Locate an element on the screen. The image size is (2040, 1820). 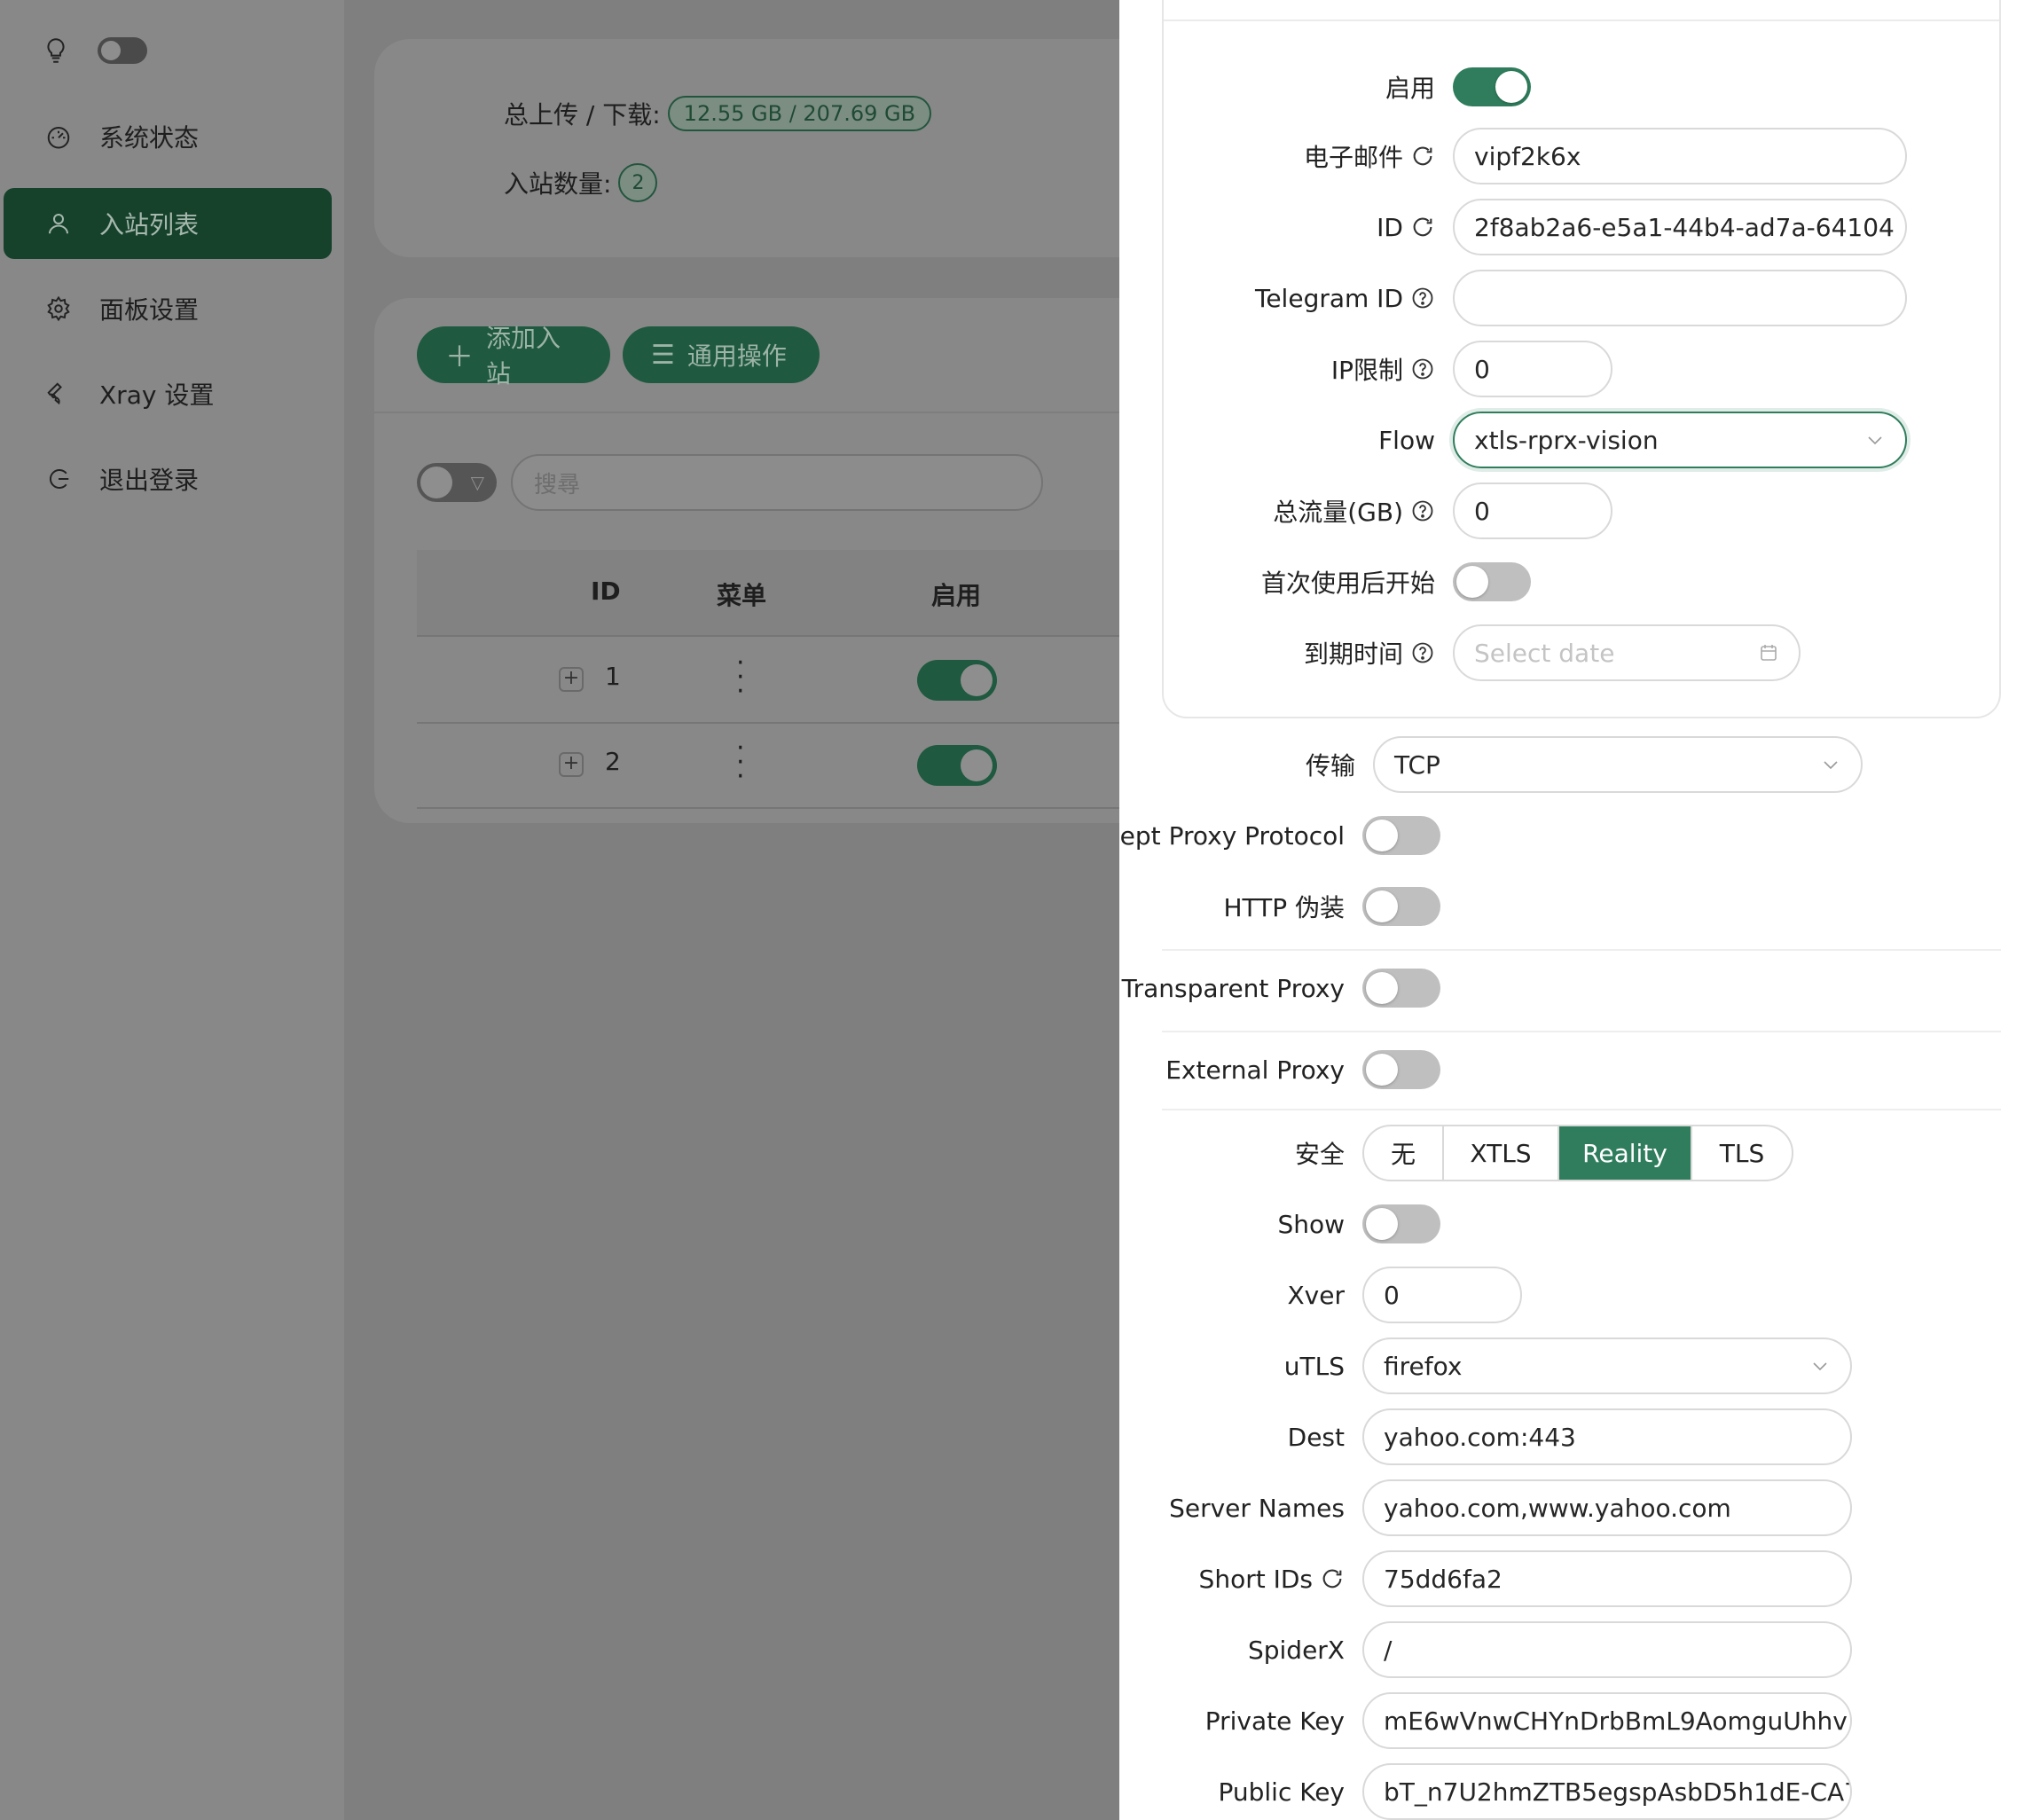
telegram-id-field is located at coordinates (1680, 298).